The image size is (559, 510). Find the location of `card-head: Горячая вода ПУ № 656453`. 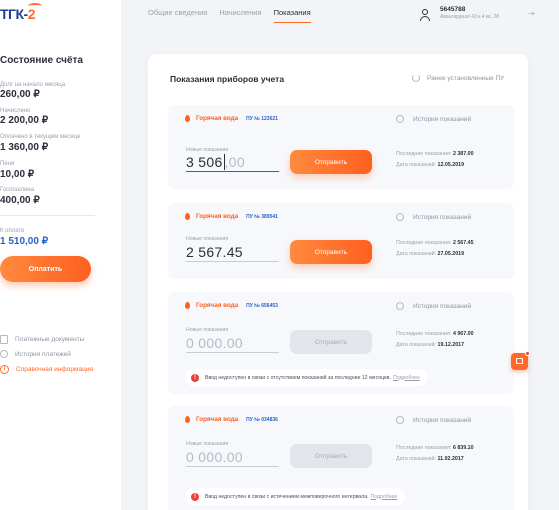

card-head: Горячая вода ПУ № 656453 is located at coordinates (231, 305).